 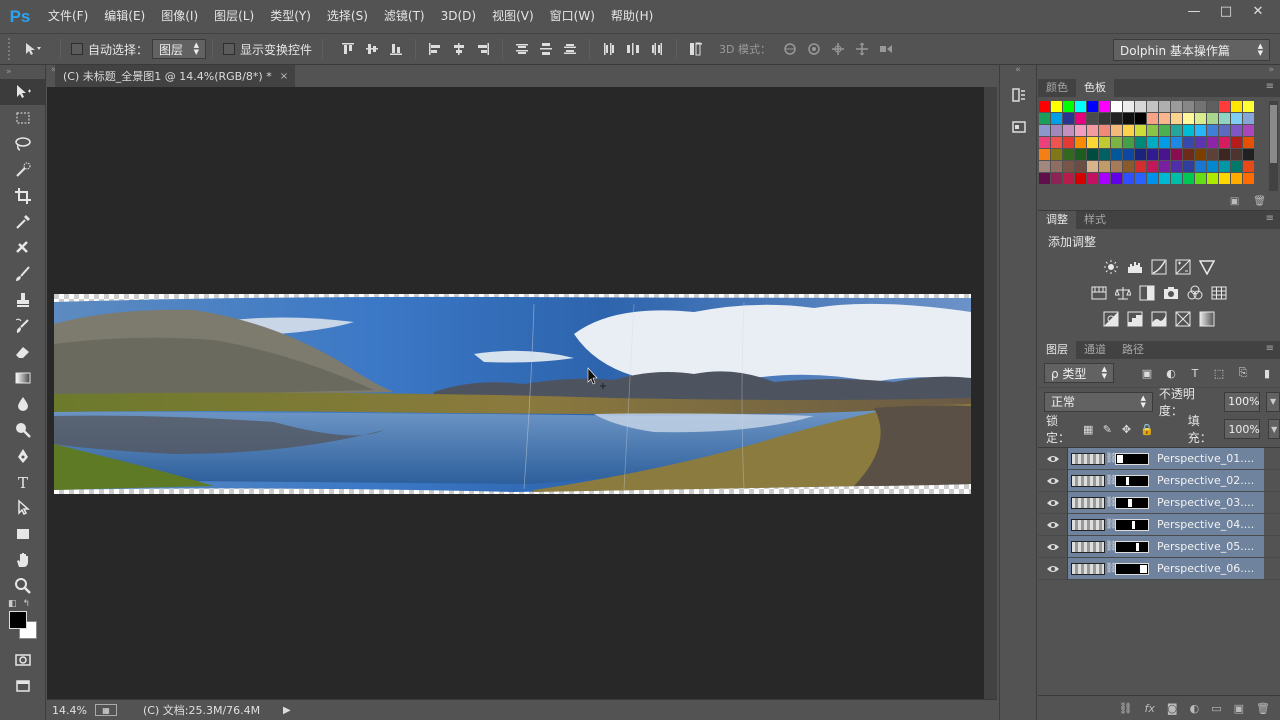 What do you see at coordinates (1172, 708) in the screenshot?
I see `add-mask-icon: ◙` at bounding box center [1172, 708].